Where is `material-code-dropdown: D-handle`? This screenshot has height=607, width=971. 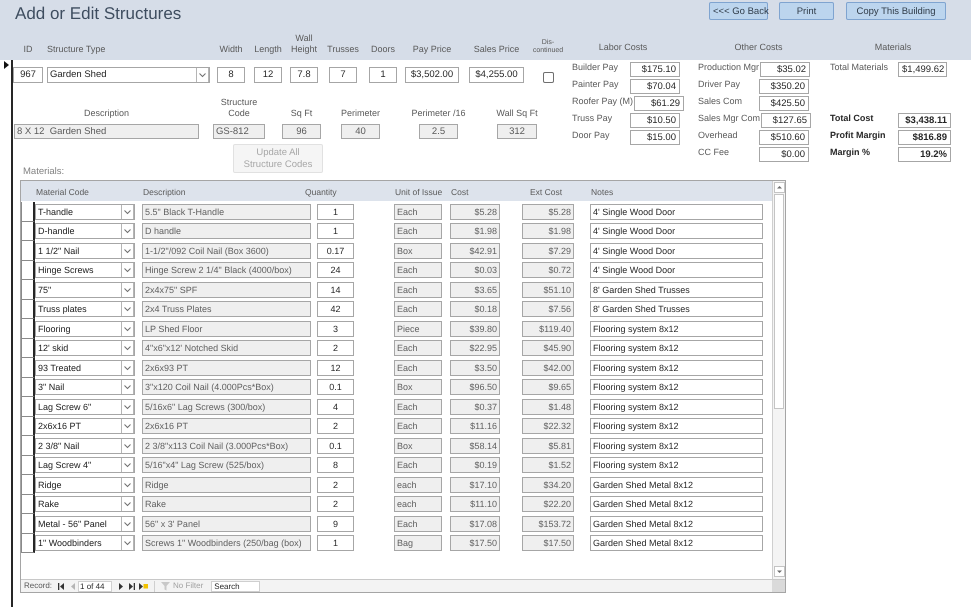 material-code-dropdown: D-handle is located at coordinates (85, 231).